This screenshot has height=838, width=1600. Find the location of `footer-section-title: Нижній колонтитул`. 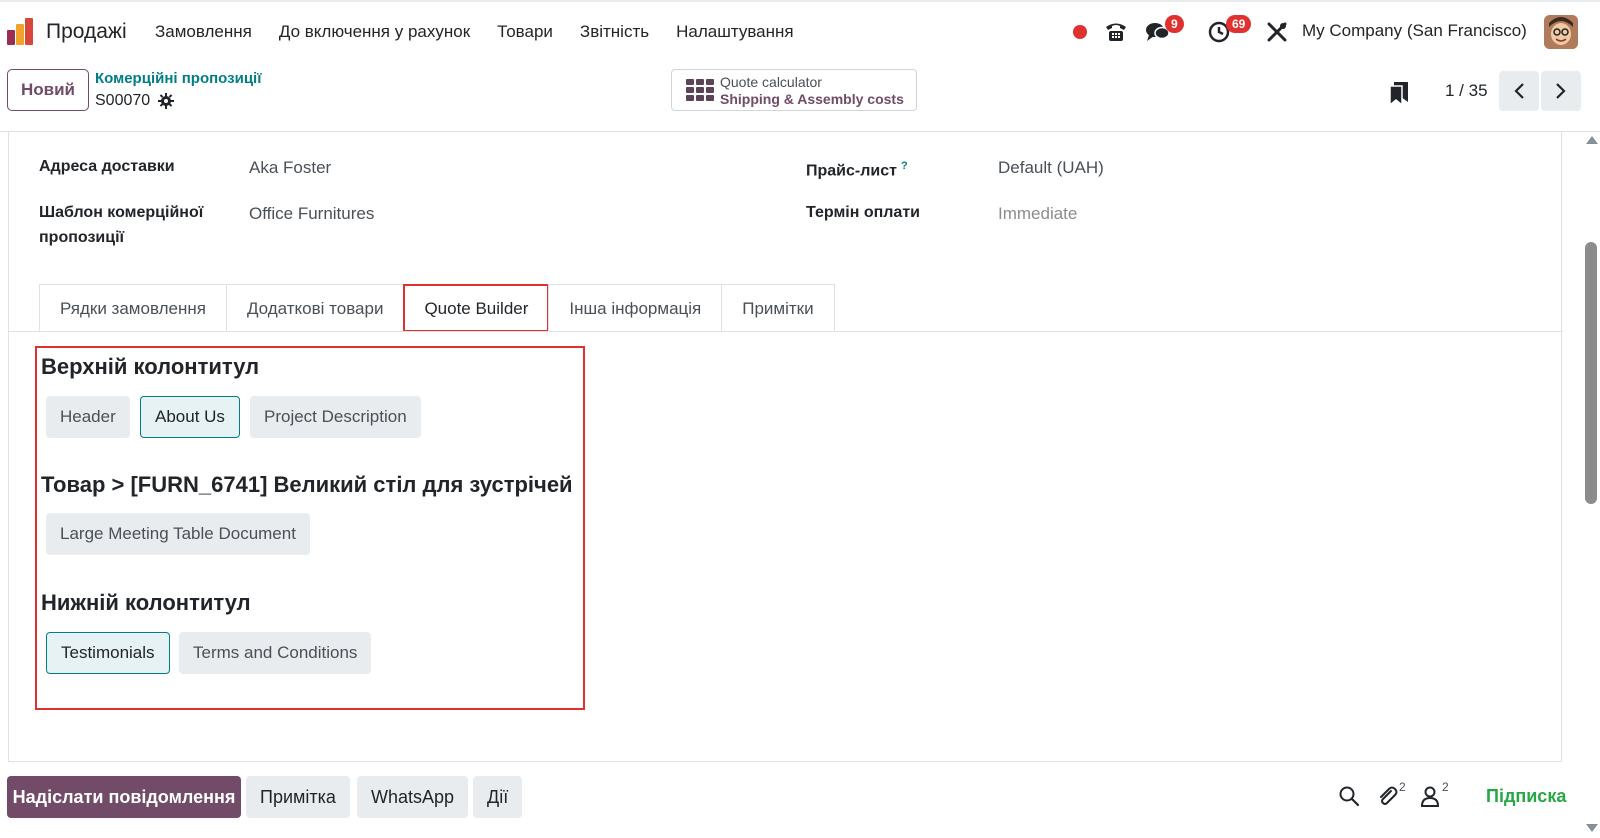

footer-section-title: Нижній колонтитул is located at coordinates (146, 602).